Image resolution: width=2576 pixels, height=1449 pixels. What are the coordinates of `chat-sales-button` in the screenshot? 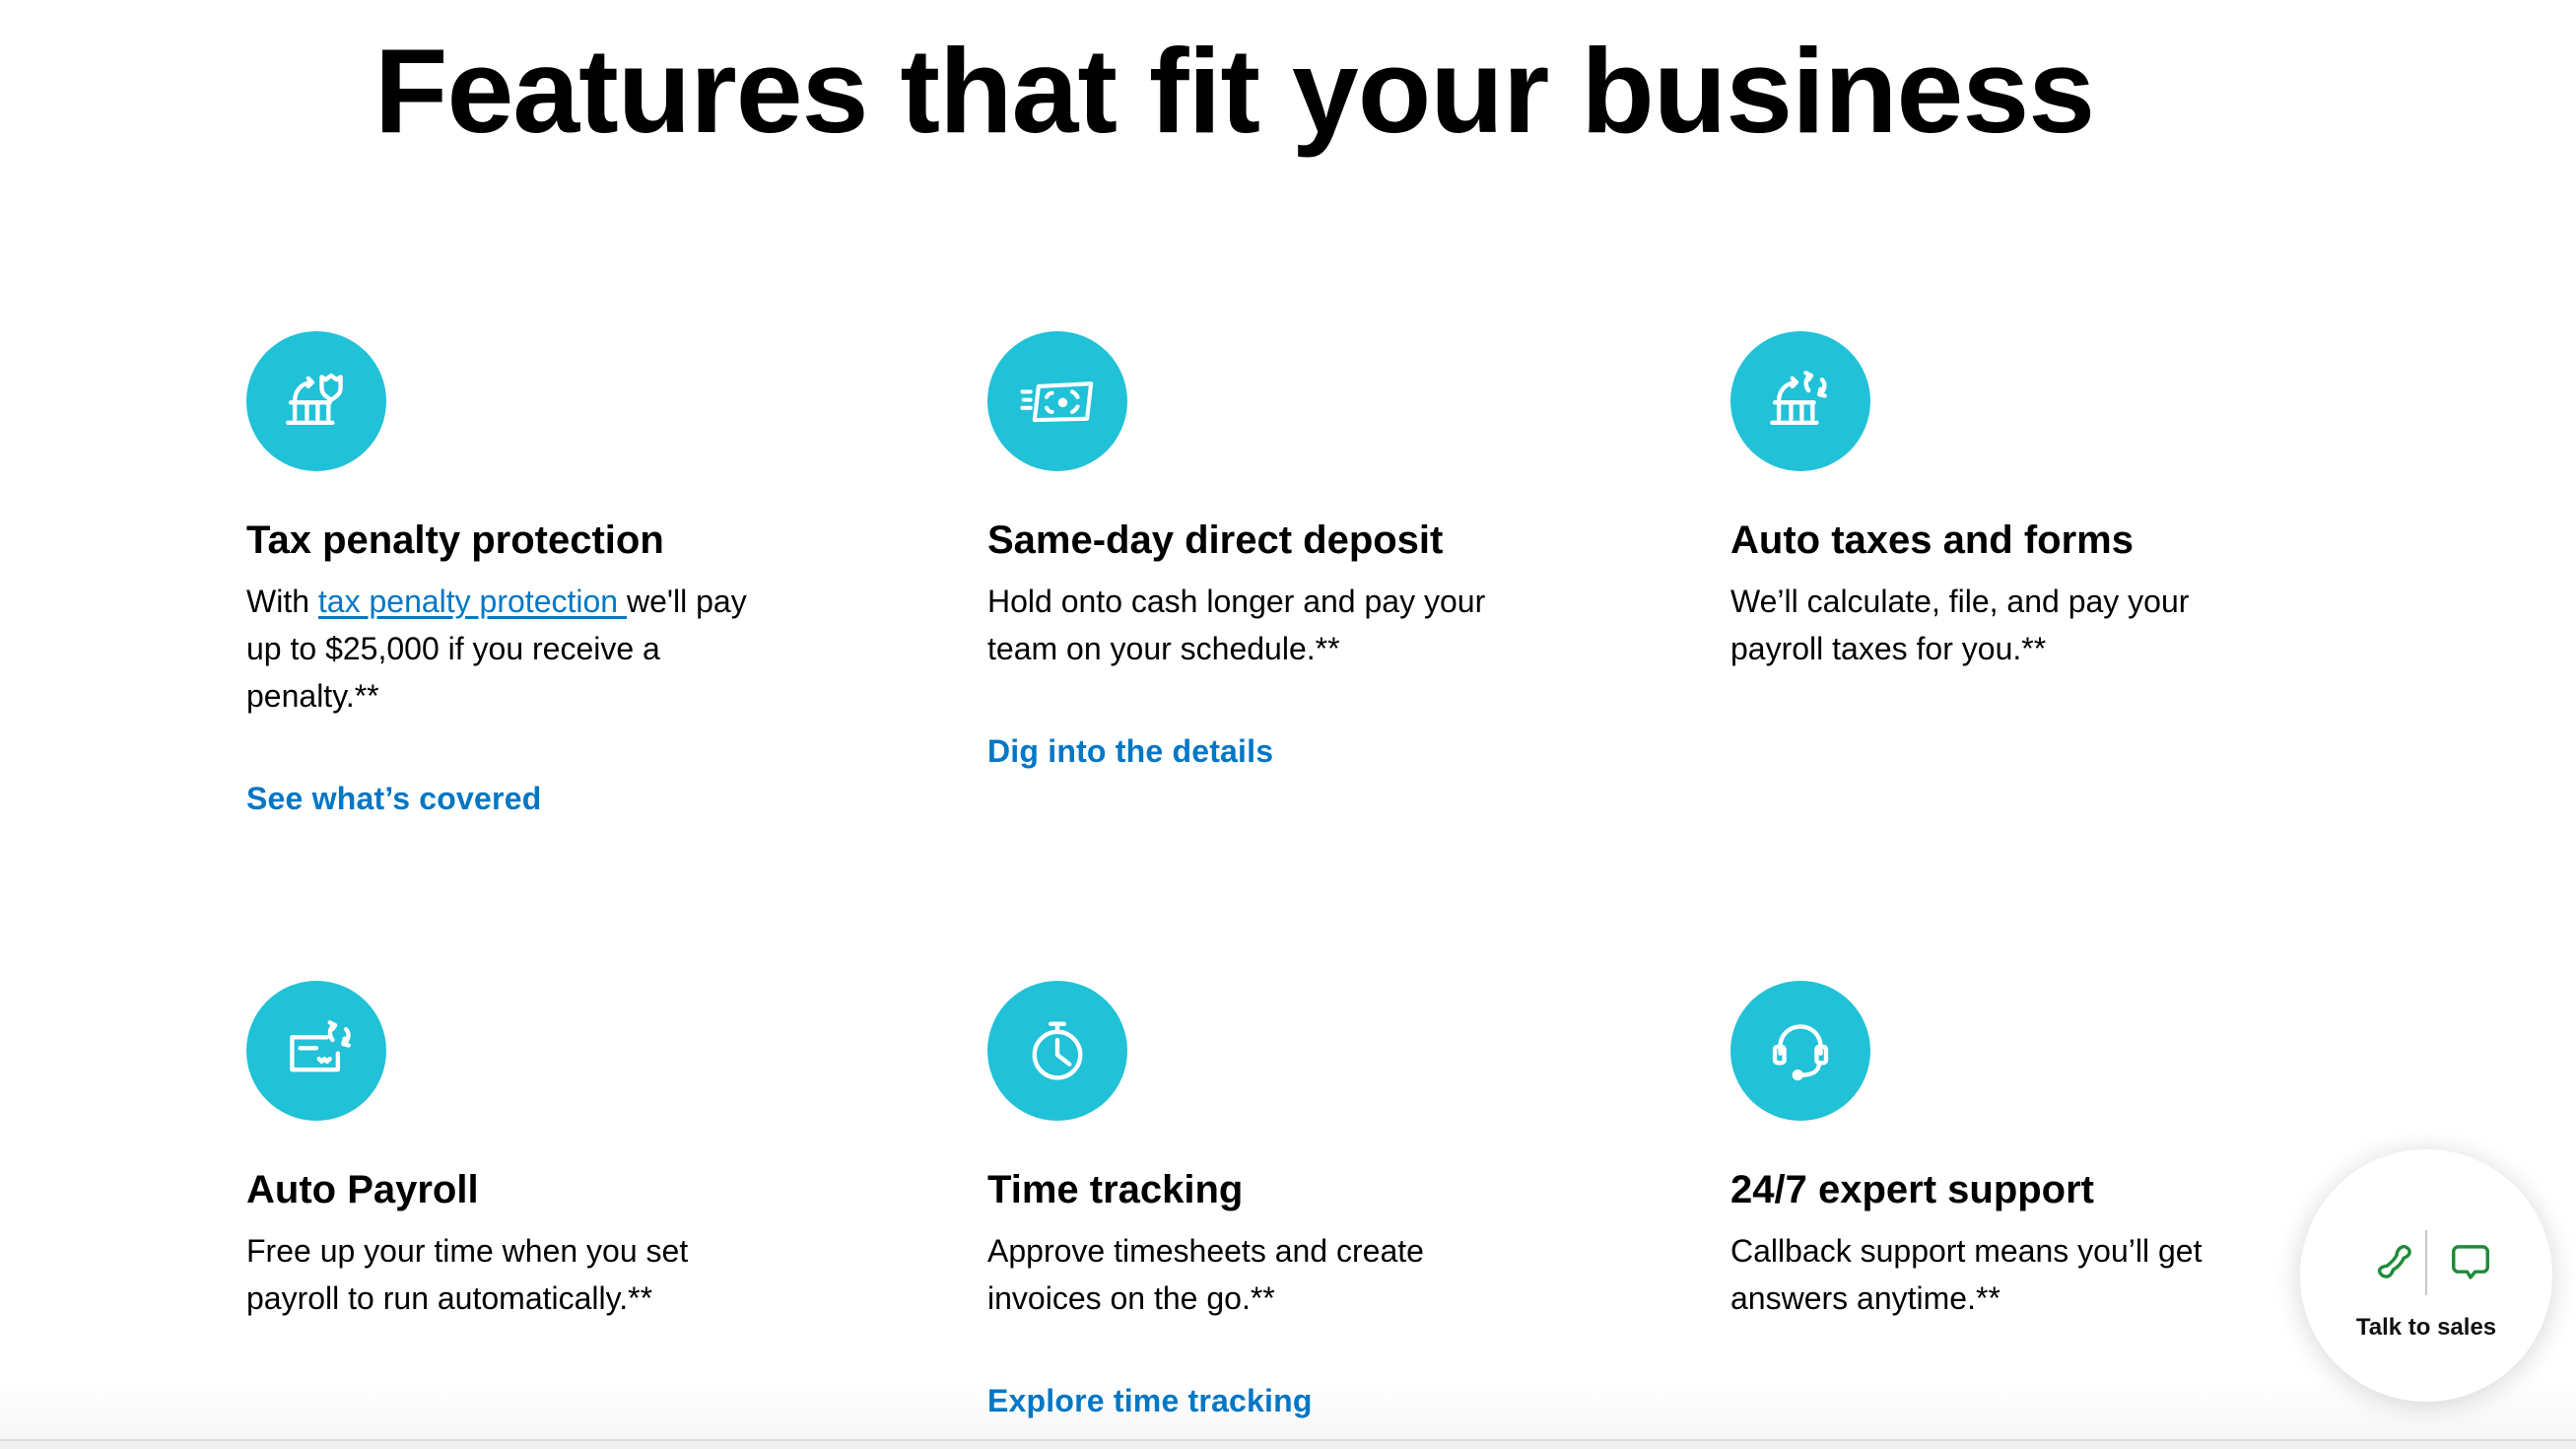 It's located at (2471, 1263).